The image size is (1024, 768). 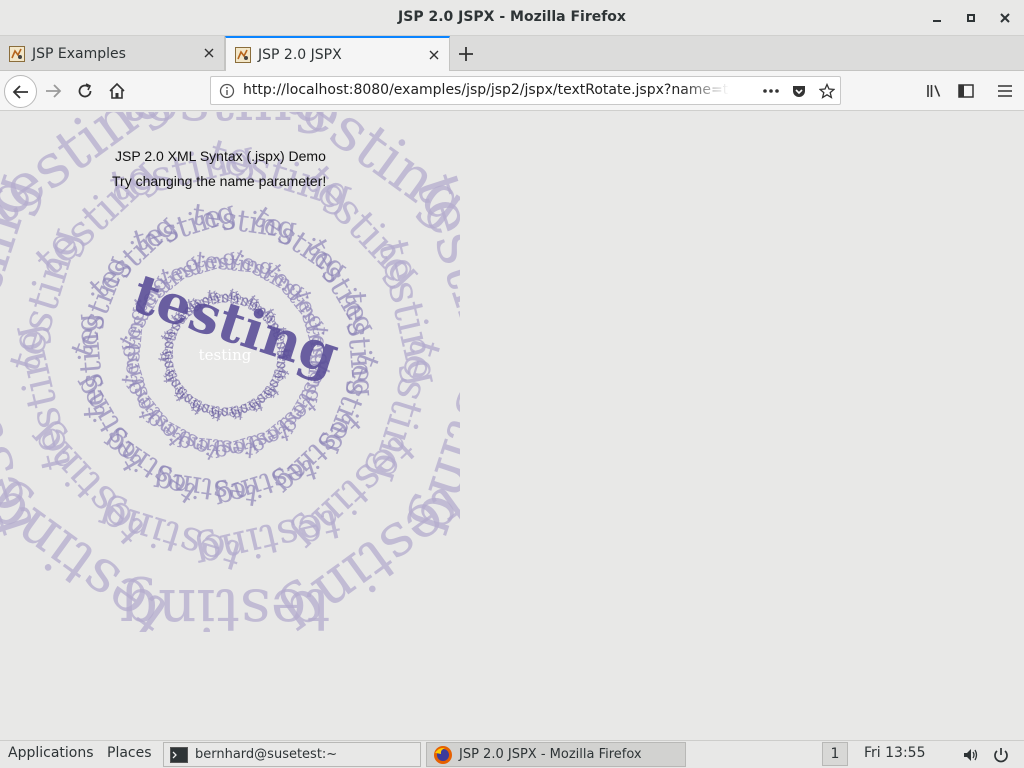 I want to click on tab-label: JSP Examples, so click(x=79, y=53).